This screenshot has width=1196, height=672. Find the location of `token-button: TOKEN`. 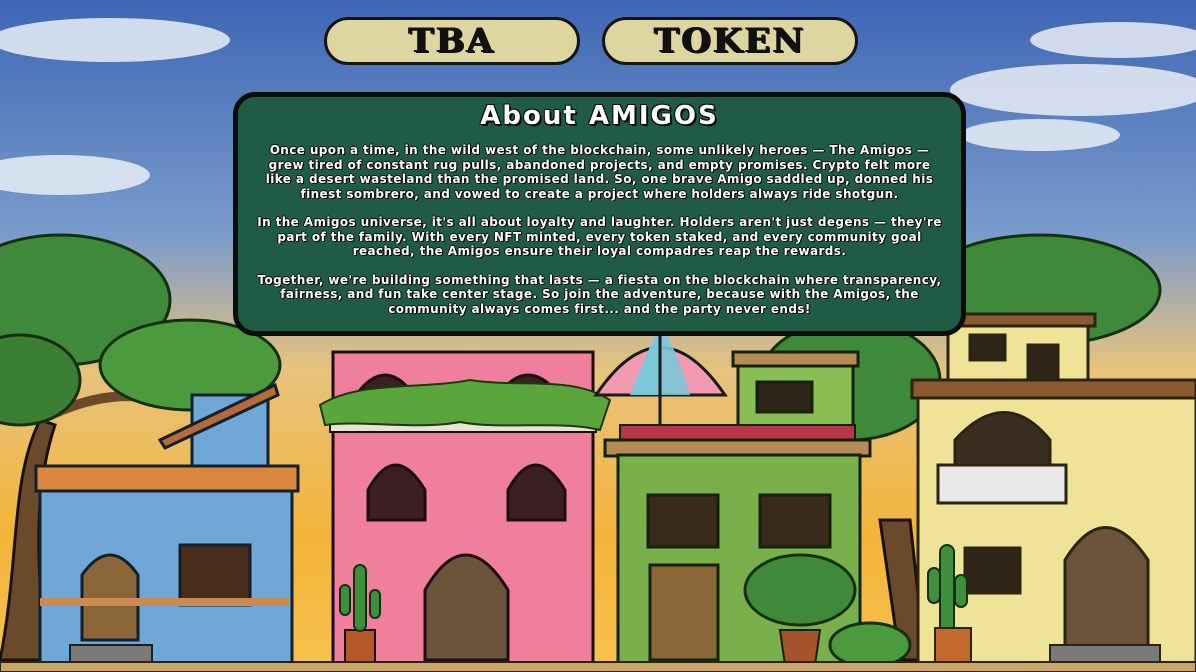

token-button: TOKEN is located at coordinates (730, 41).